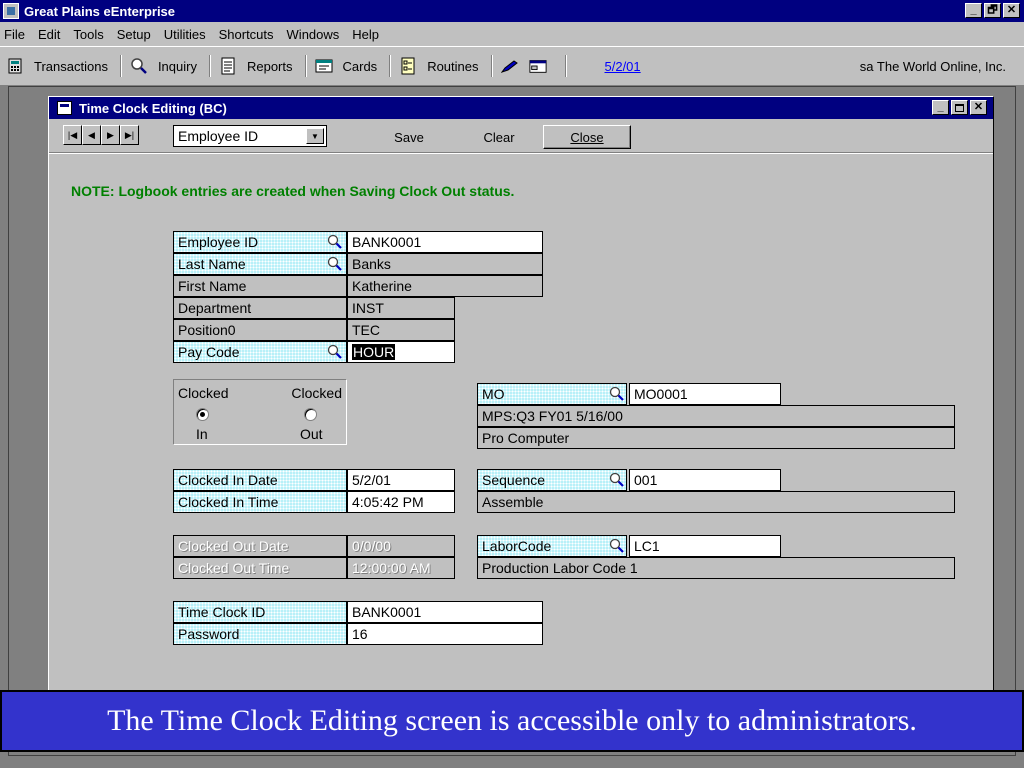  Describe the element at coordinates (246, 34) in the screenshot. I see `menu-shortcuts: Shortcuts` at that location.